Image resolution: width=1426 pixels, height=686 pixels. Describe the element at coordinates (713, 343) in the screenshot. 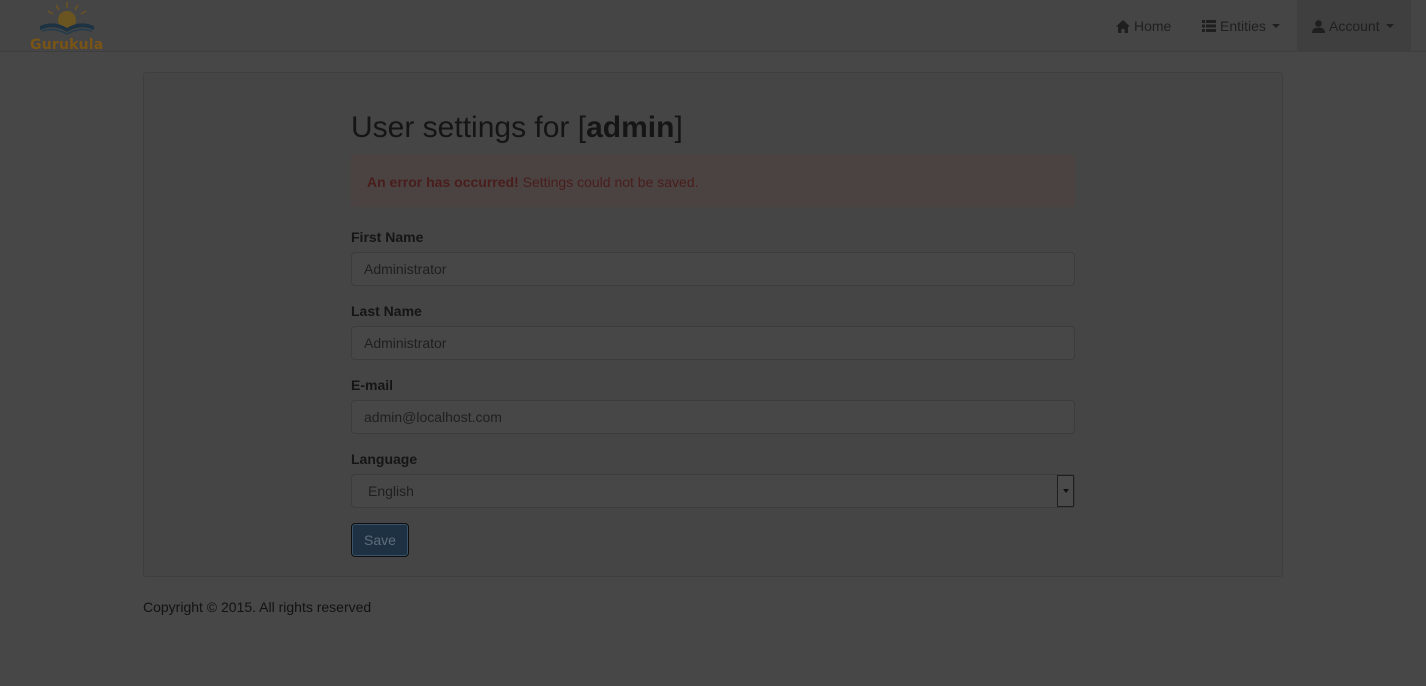

I see `last-name-field: Administrator` at that location.